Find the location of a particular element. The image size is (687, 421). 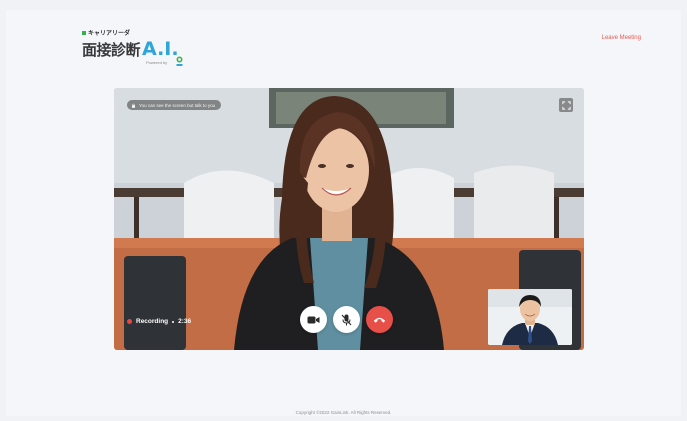

fullscreen-button is located at coordinates (566, 105).